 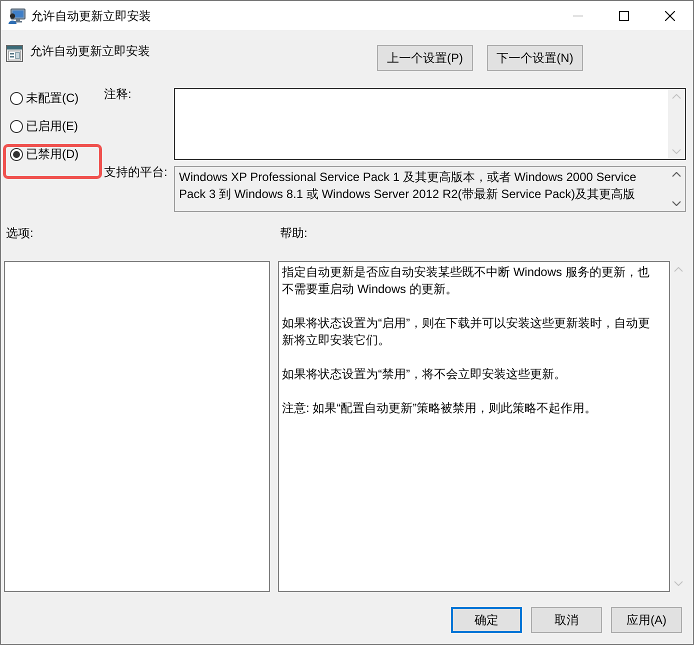 What do you see at coordinates (44, 126) in the screenshot?
I see `radio-button: 已启用(E)` at bounding box center [44, 126].